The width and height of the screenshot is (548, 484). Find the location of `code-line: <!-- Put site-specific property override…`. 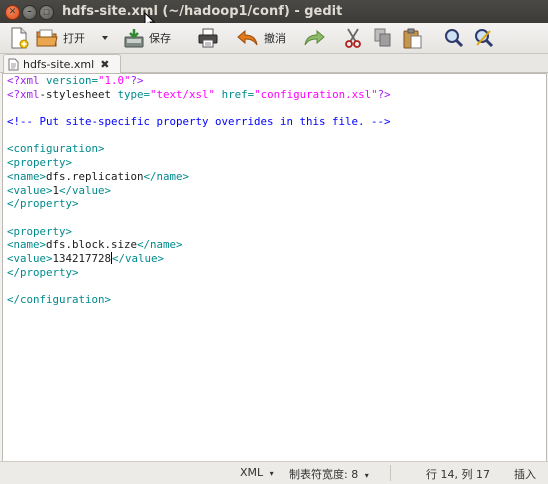

code-line: <!-- Put site-specific property override… is located at coordinates (199, 122).